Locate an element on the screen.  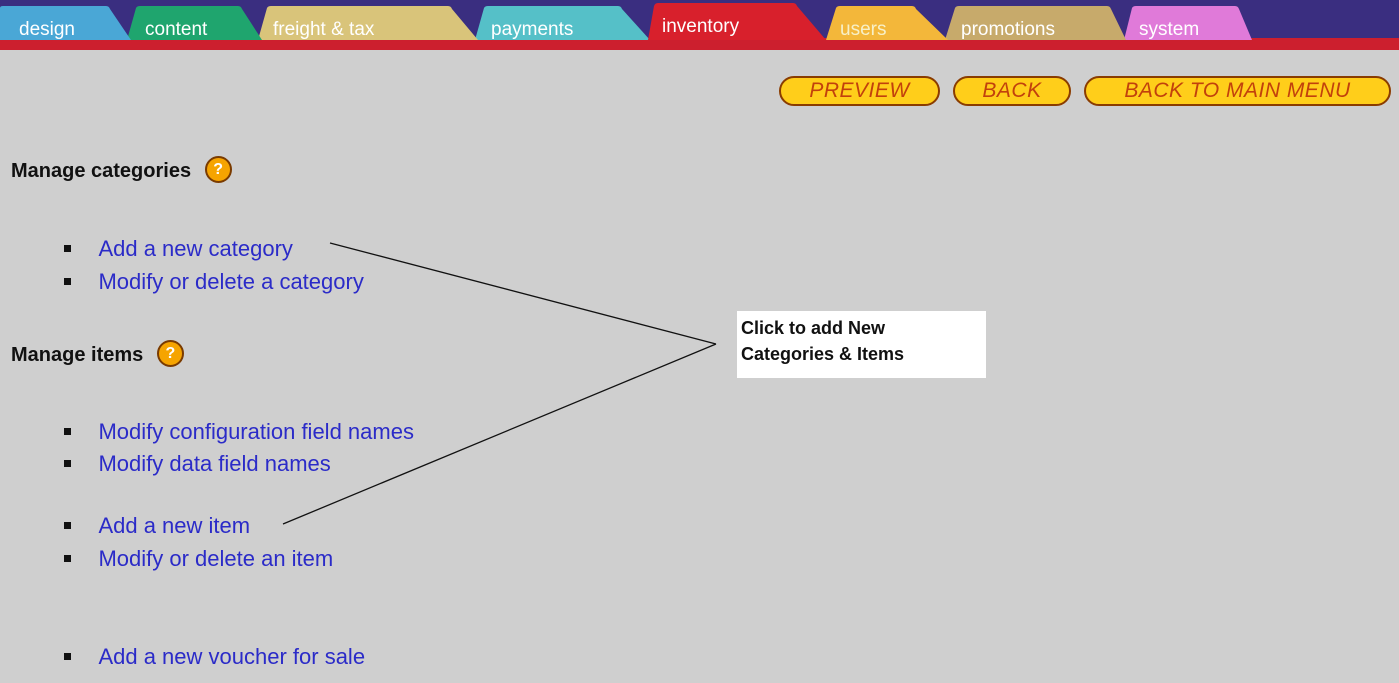
tab-inventory: inventory is located at coordinates (700, 27).